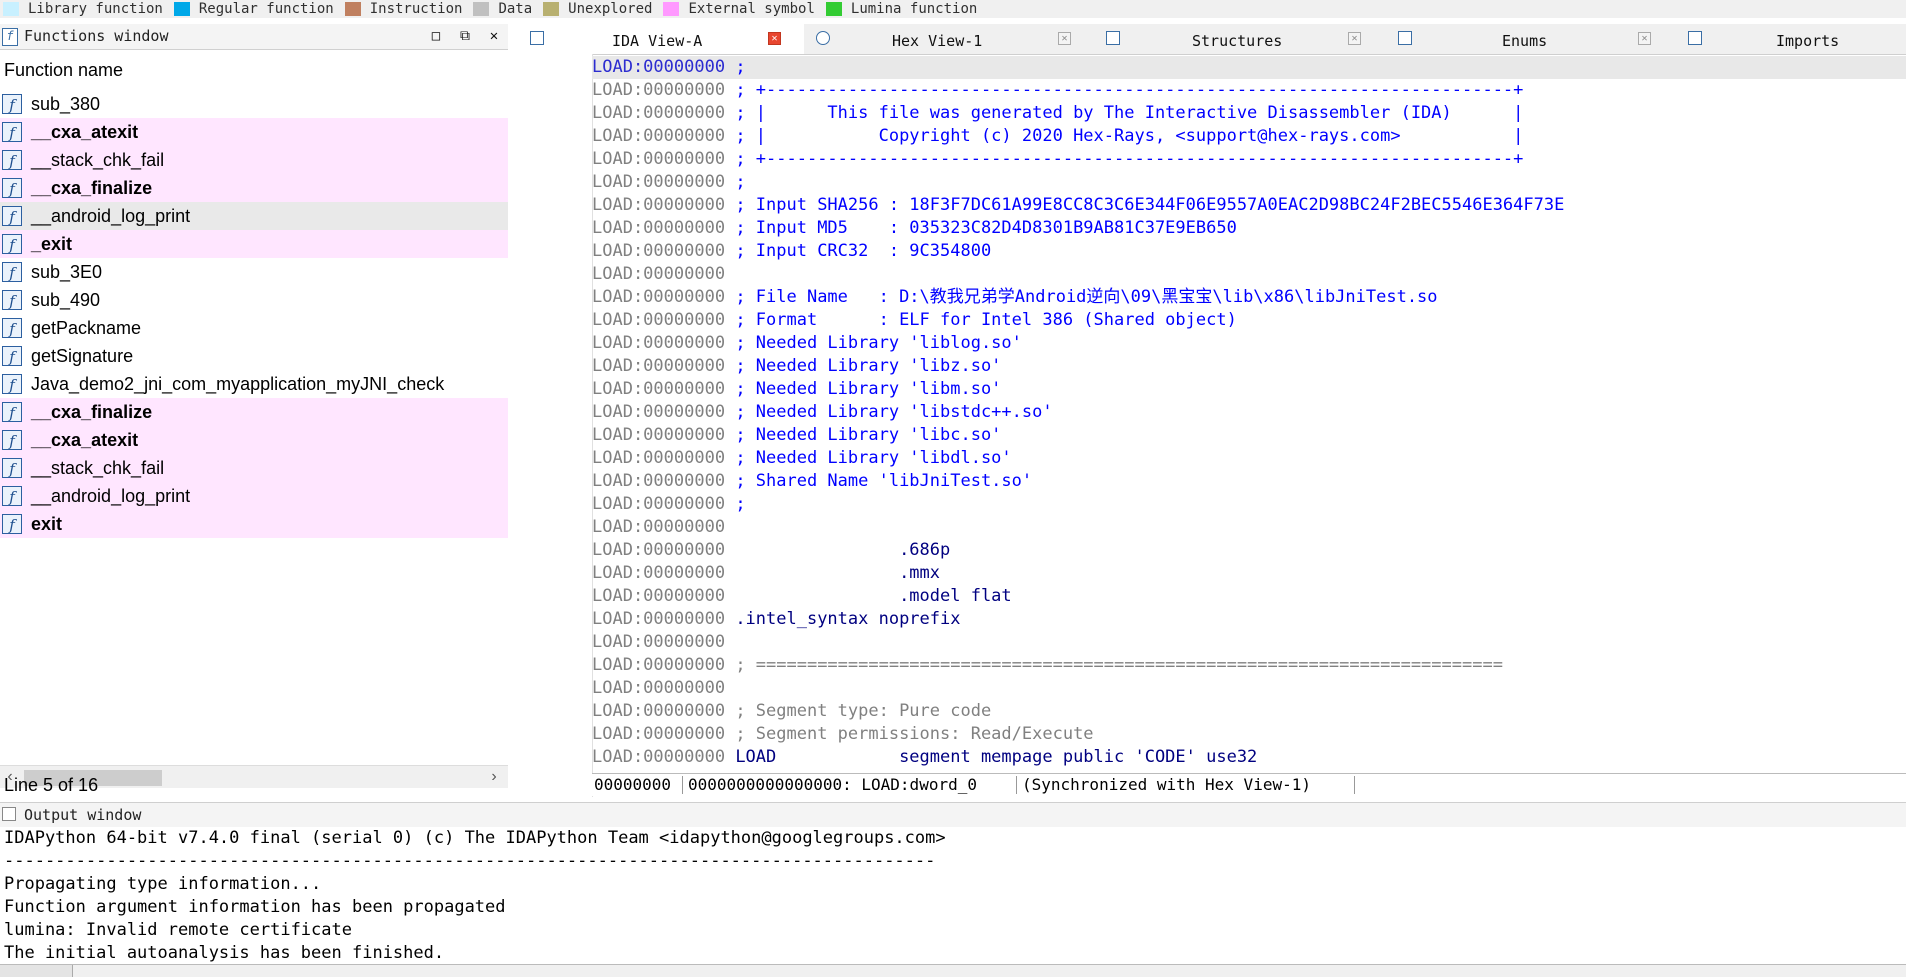 This screenshot has height=977, width=1906. What do you see at coordinates (1239, 39) in the screenshot?
I see `tab-structures: Structures ✕` at bounding box center [1239, 39].